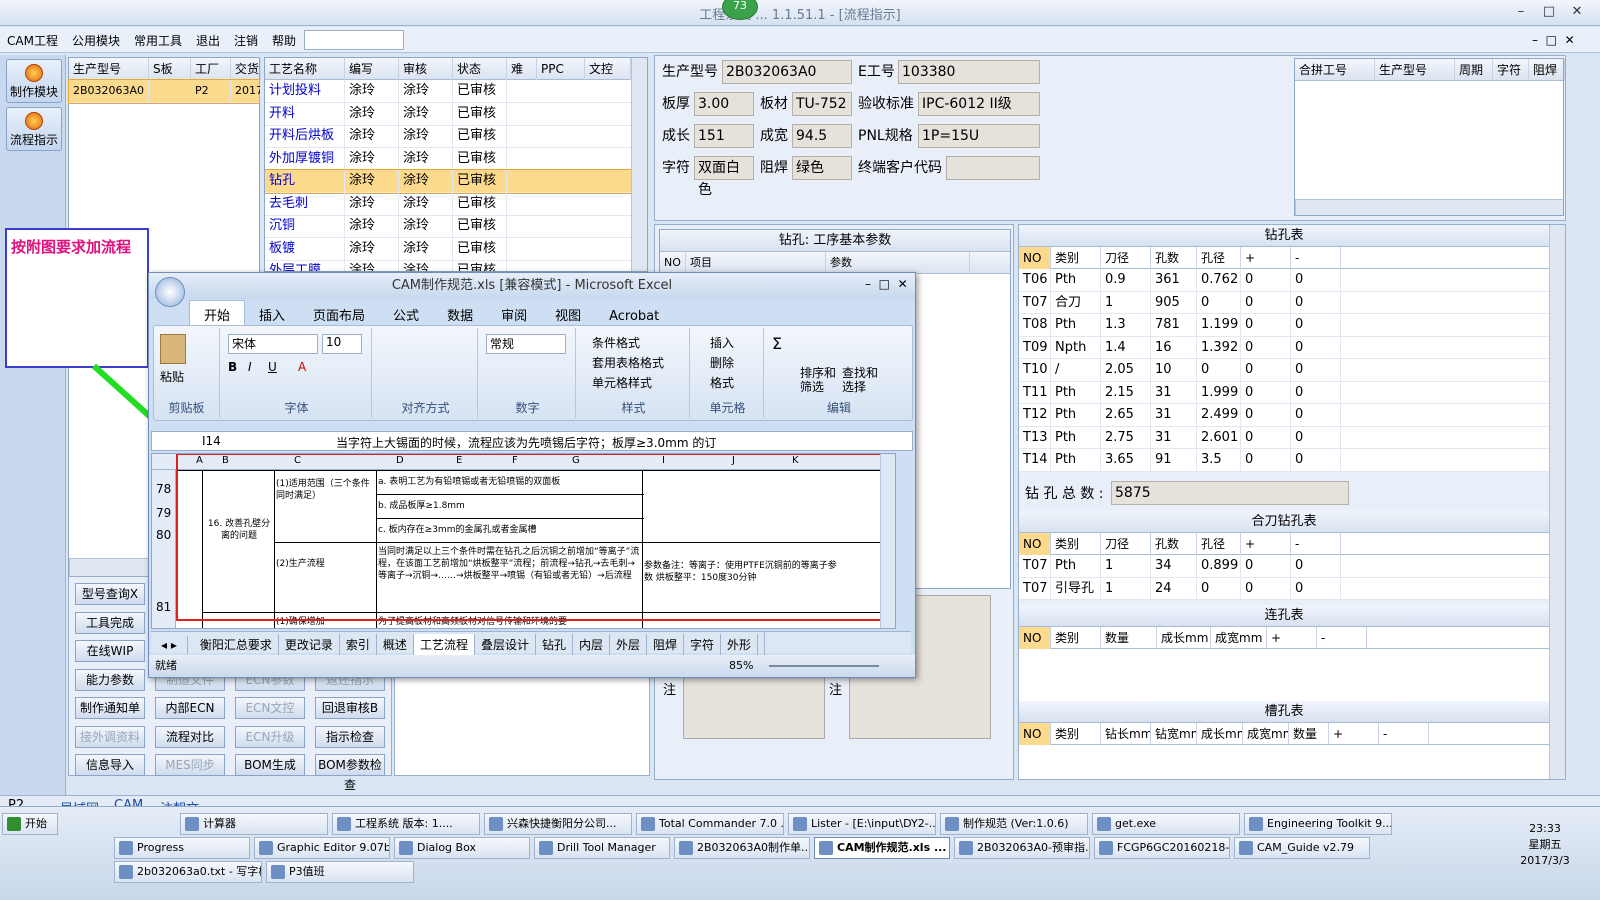 Image resolution: width=1600 pixels, height=900 pixels. What do you see at coordinates (1219, 544) in the screenshot?
I see `header-cell: 孔径` at bounding box center [1219, 544].